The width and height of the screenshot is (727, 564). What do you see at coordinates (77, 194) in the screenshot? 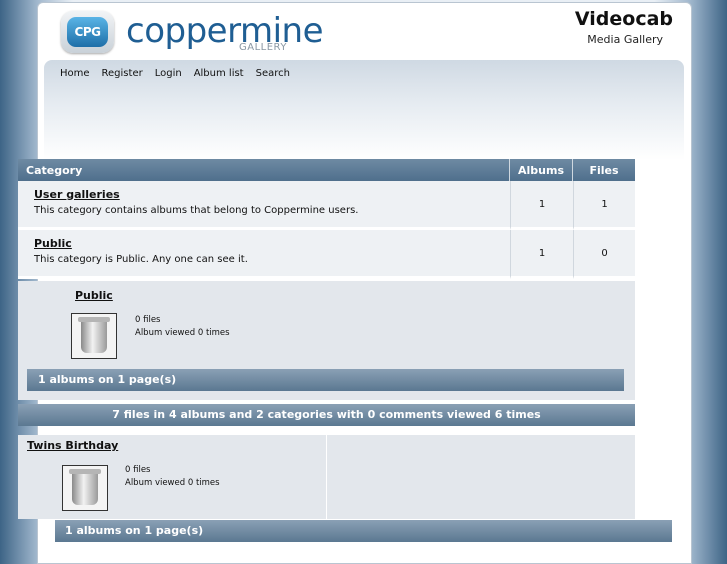
I see `category-link-user-galleries: User galleries` at bounding box center [77, 194].